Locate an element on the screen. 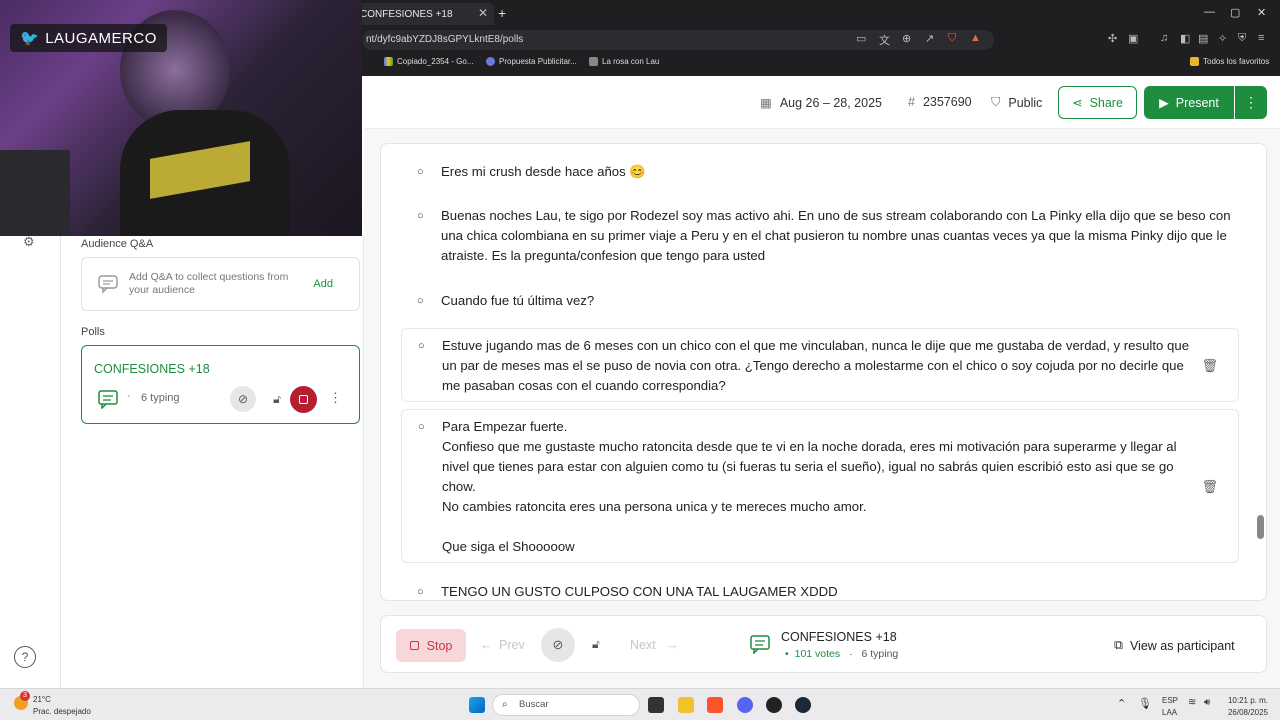 Image resolution: width=1280 pixels, height=720 pixels. share-page-icon: ↗ is located at coordinates (929, 38).